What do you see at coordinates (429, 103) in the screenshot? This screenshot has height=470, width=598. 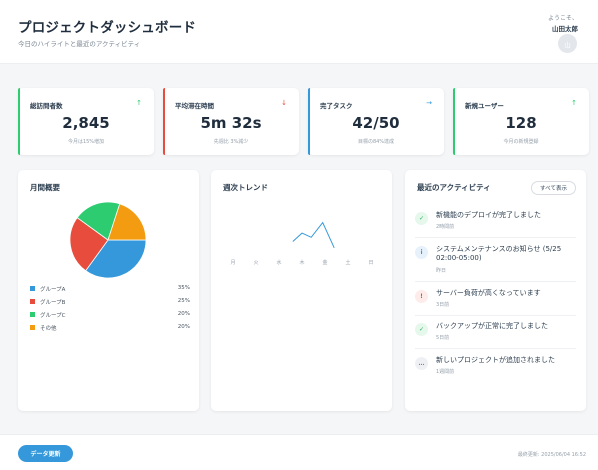 I see `arrow-right-icon: →` at bounding box center [429, 103].